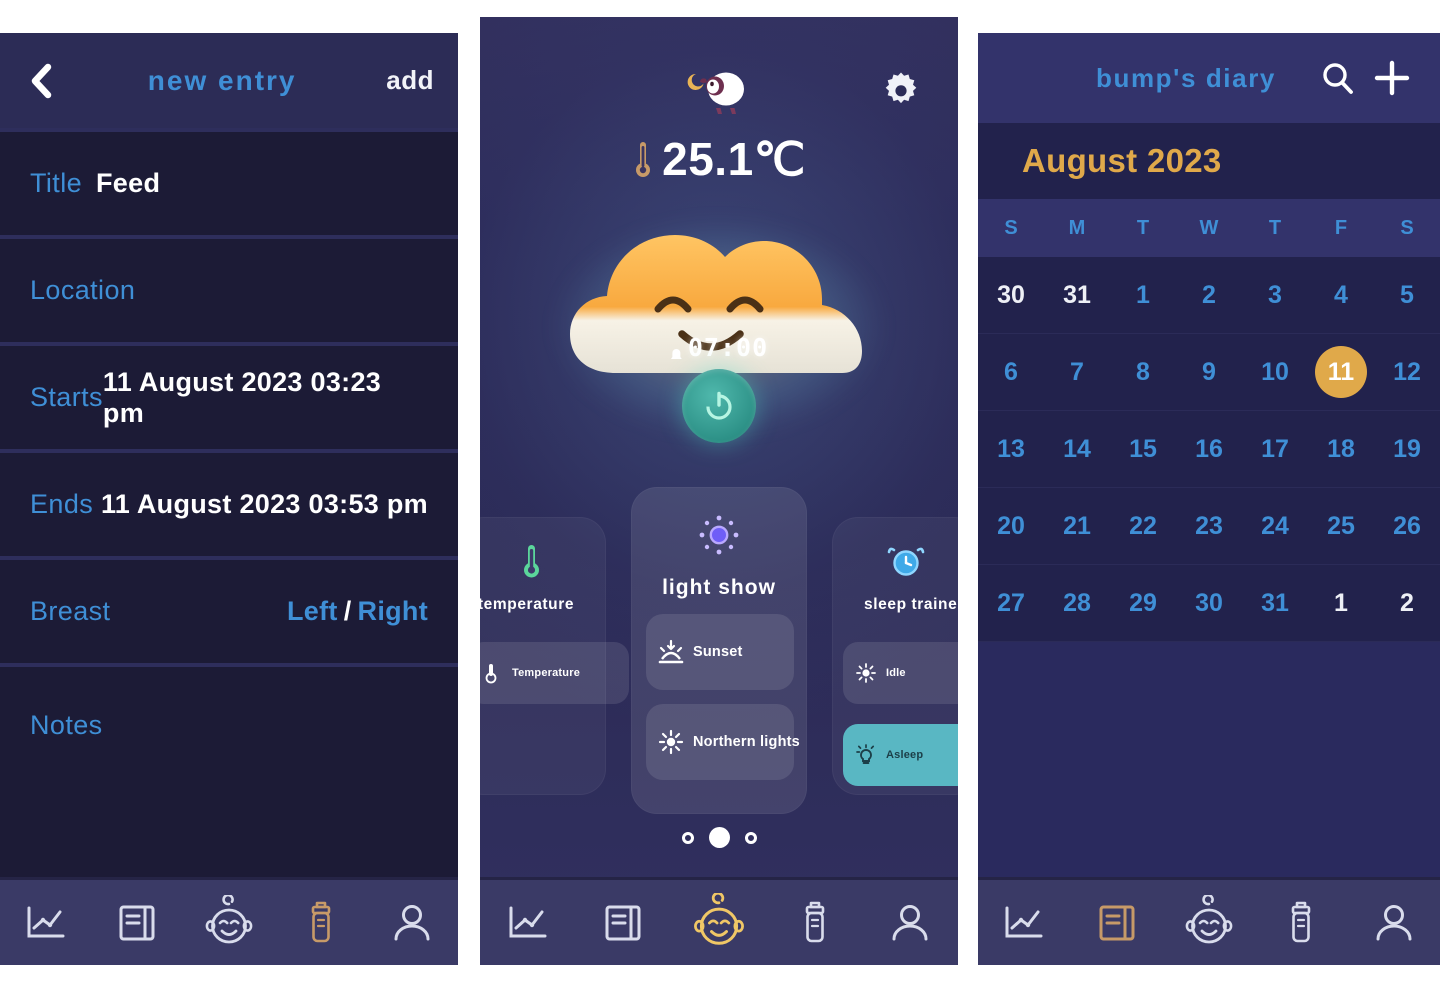  Describe the element at coordinates (719, 322) in the screenshot. I see `smiling-cloud-icon: 07:00` at that location.